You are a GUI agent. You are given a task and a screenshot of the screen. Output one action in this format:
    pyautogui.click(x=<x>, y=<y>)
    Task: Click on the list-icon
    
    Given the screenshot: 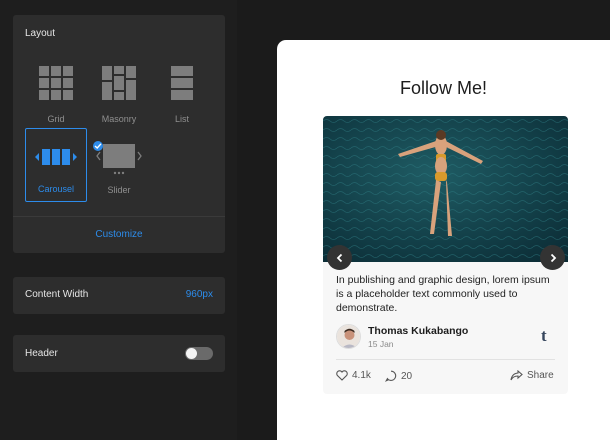 What is the action you would take?
    pyautogui.click(x=182, y=83)
    